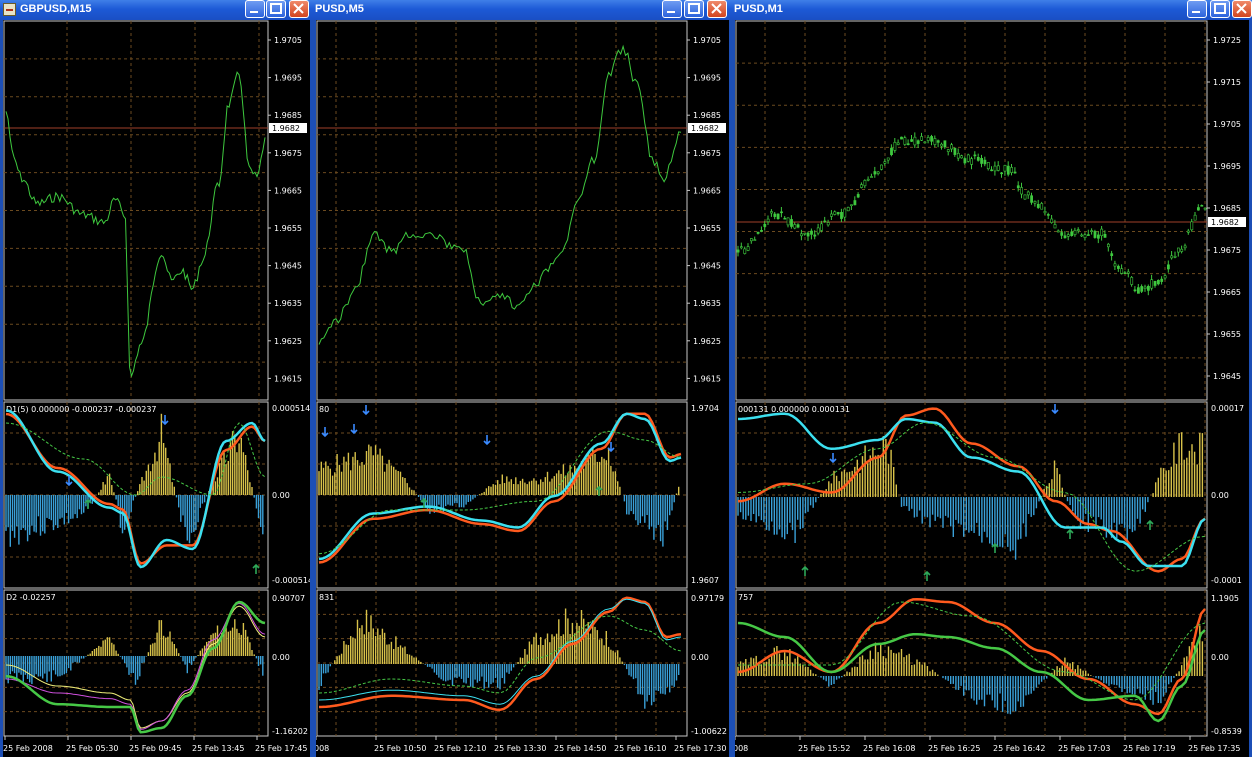  Describe the element at coordinates (256, 568) in the screenshot. I see `signal-arrow-up-icon` at that location.